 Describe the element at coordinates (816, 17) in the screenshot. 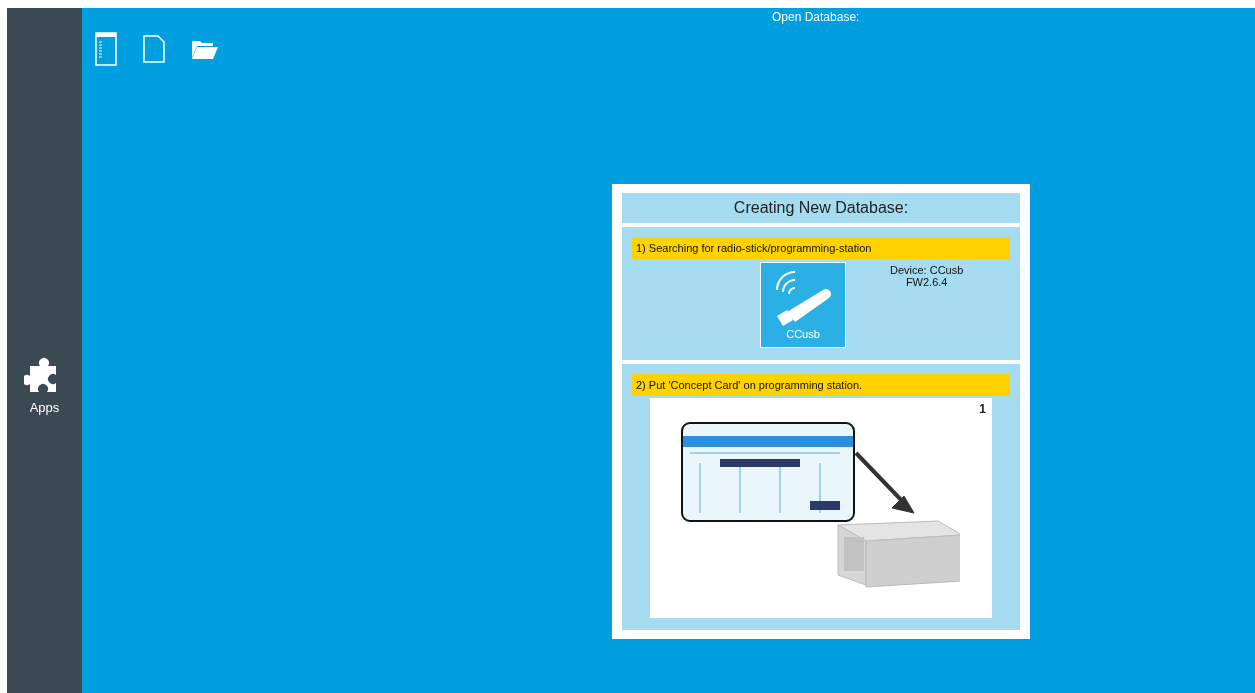

I see `toolbar-title: Open Database:` at that location.